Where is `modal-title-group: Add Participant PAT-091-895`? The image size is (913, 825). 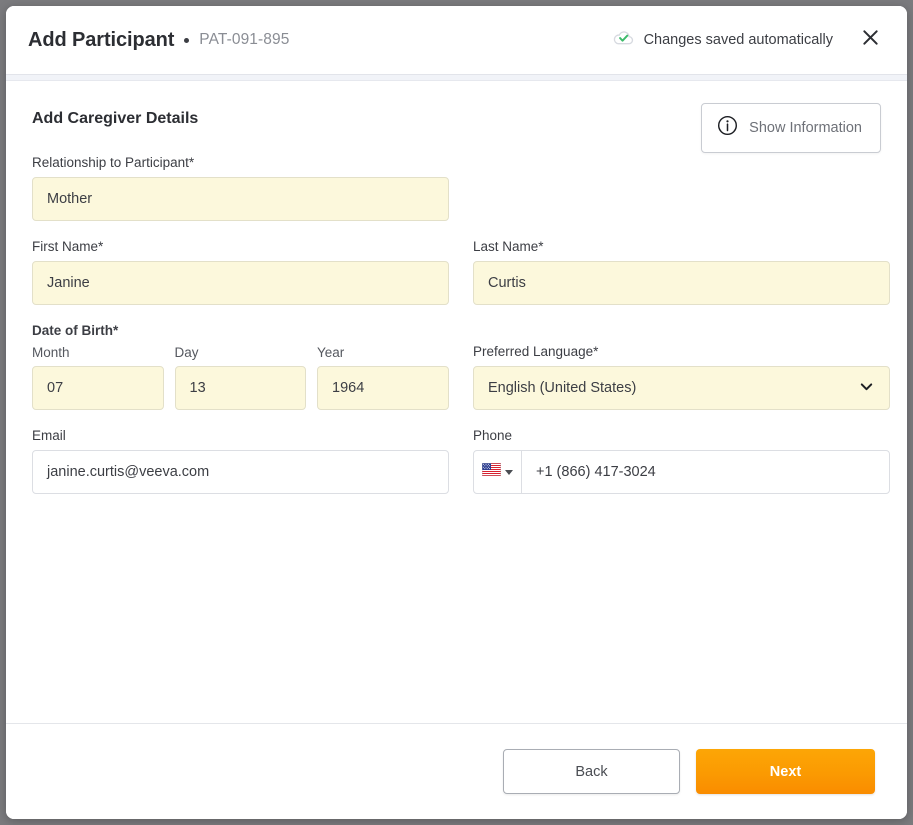 modal-title-group: Add Participant PAT-091-895 is located at coordinates (158, 40).